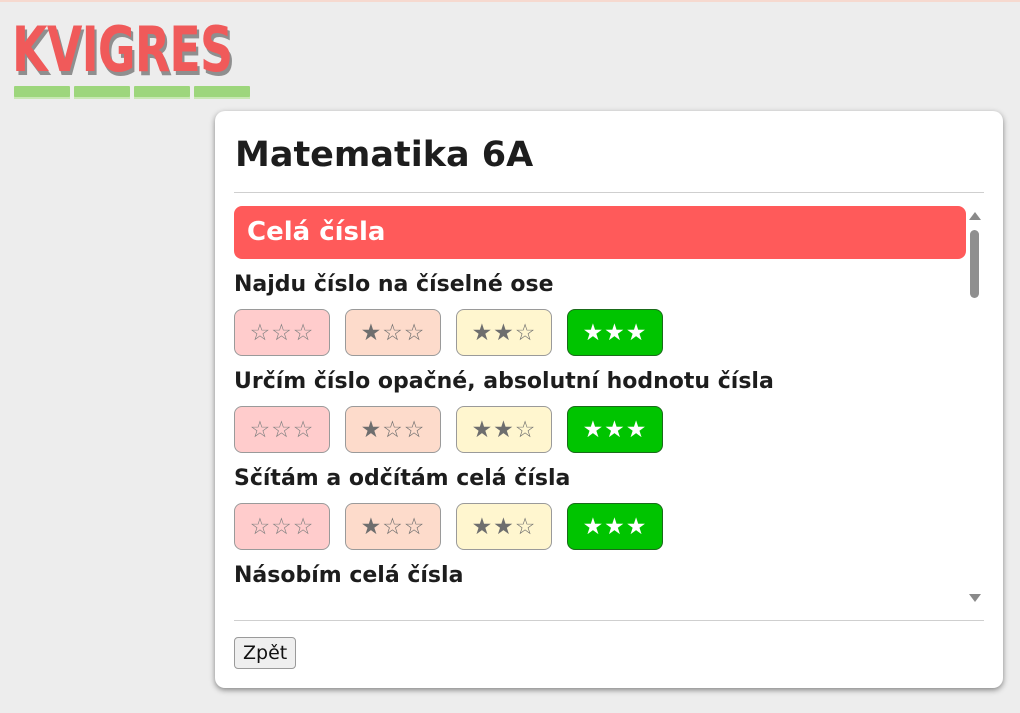 Image resolution: width=1020 pixels, height=713 pixels. Describe the element at coordinates (132, 92) in the screenshot. I see `logo-underline` at that location.